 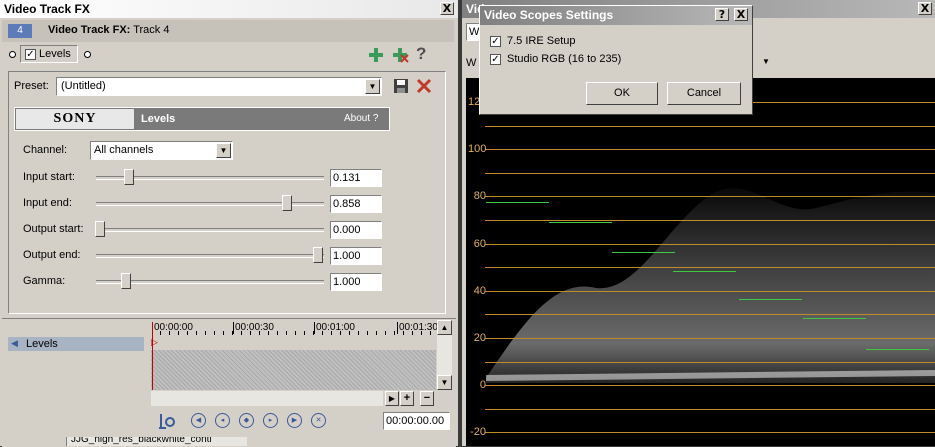 What do you see at coordinates (421, 54) in the screenshot?
I see `help-icon: ?` at bounding box center [421, 54].